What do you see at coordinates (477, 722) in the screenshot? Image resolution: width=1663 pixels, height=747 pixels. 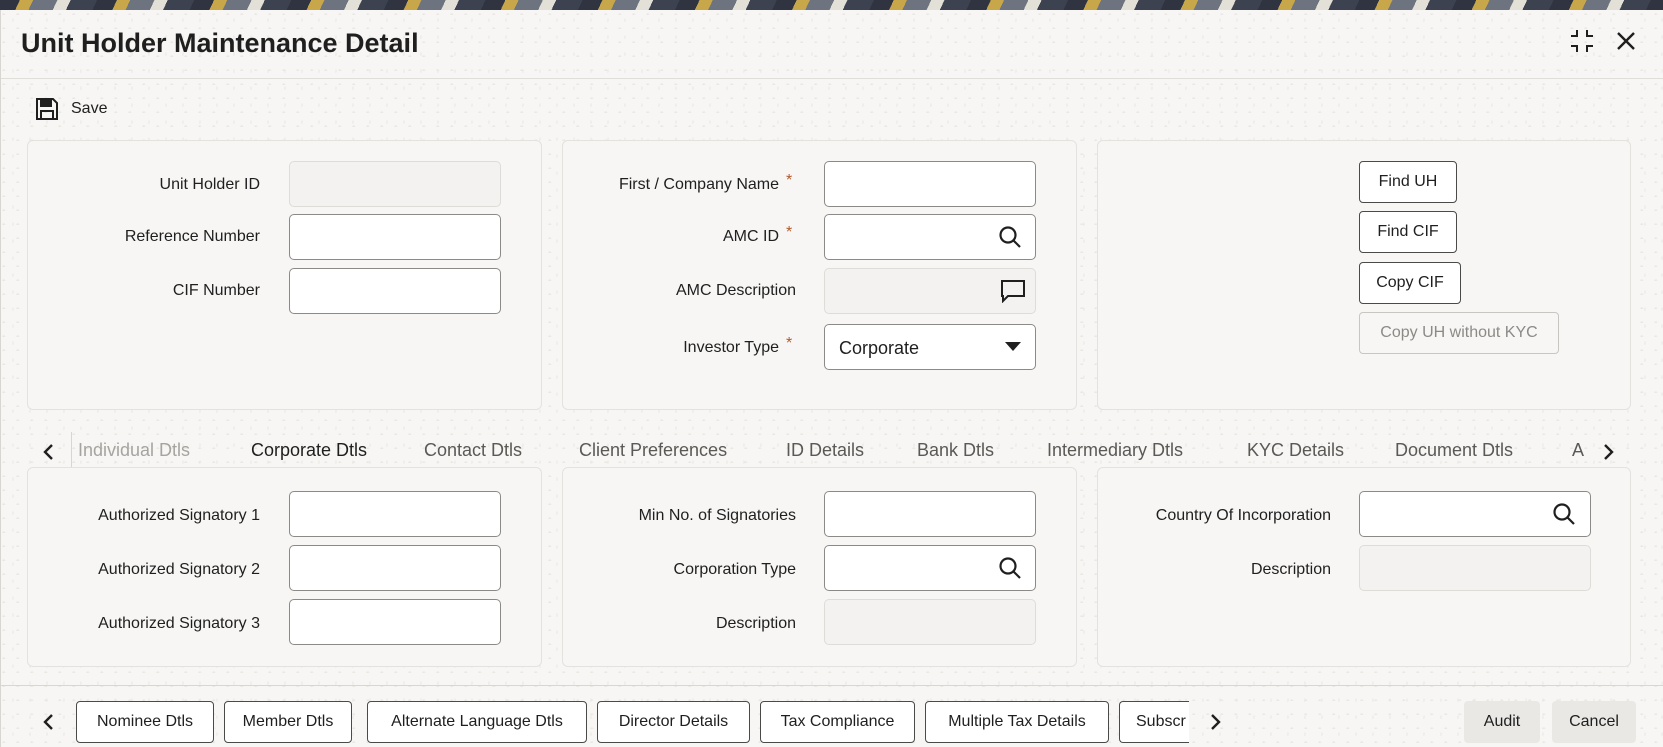 I see `alternate-language-dtls-button: Alternate Language Dtls` at bounding box center [477, 722].